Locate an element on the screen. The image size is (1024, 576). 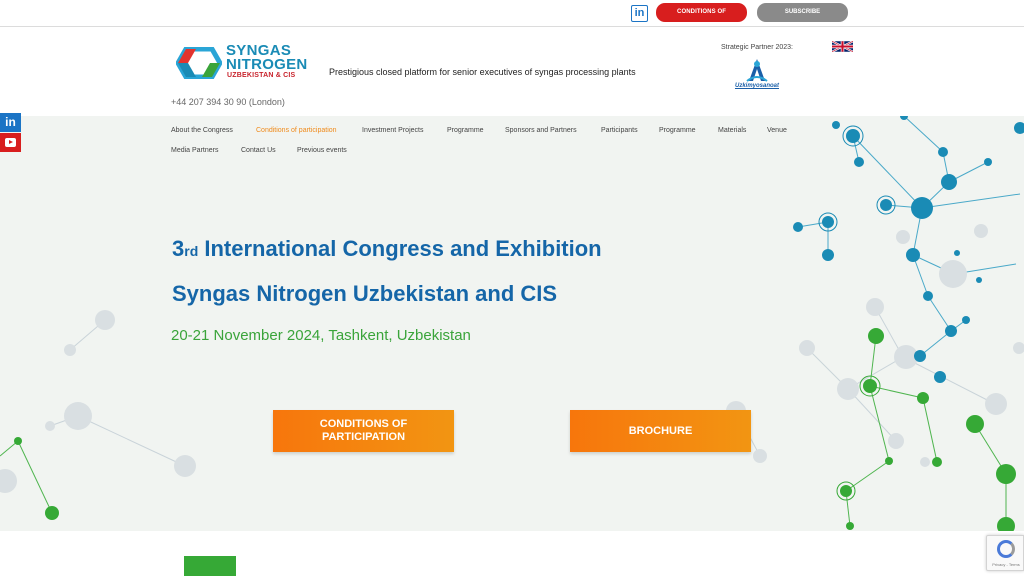
logo-text-nitrogen: NITROGEN is located at coordinates (267, 64).